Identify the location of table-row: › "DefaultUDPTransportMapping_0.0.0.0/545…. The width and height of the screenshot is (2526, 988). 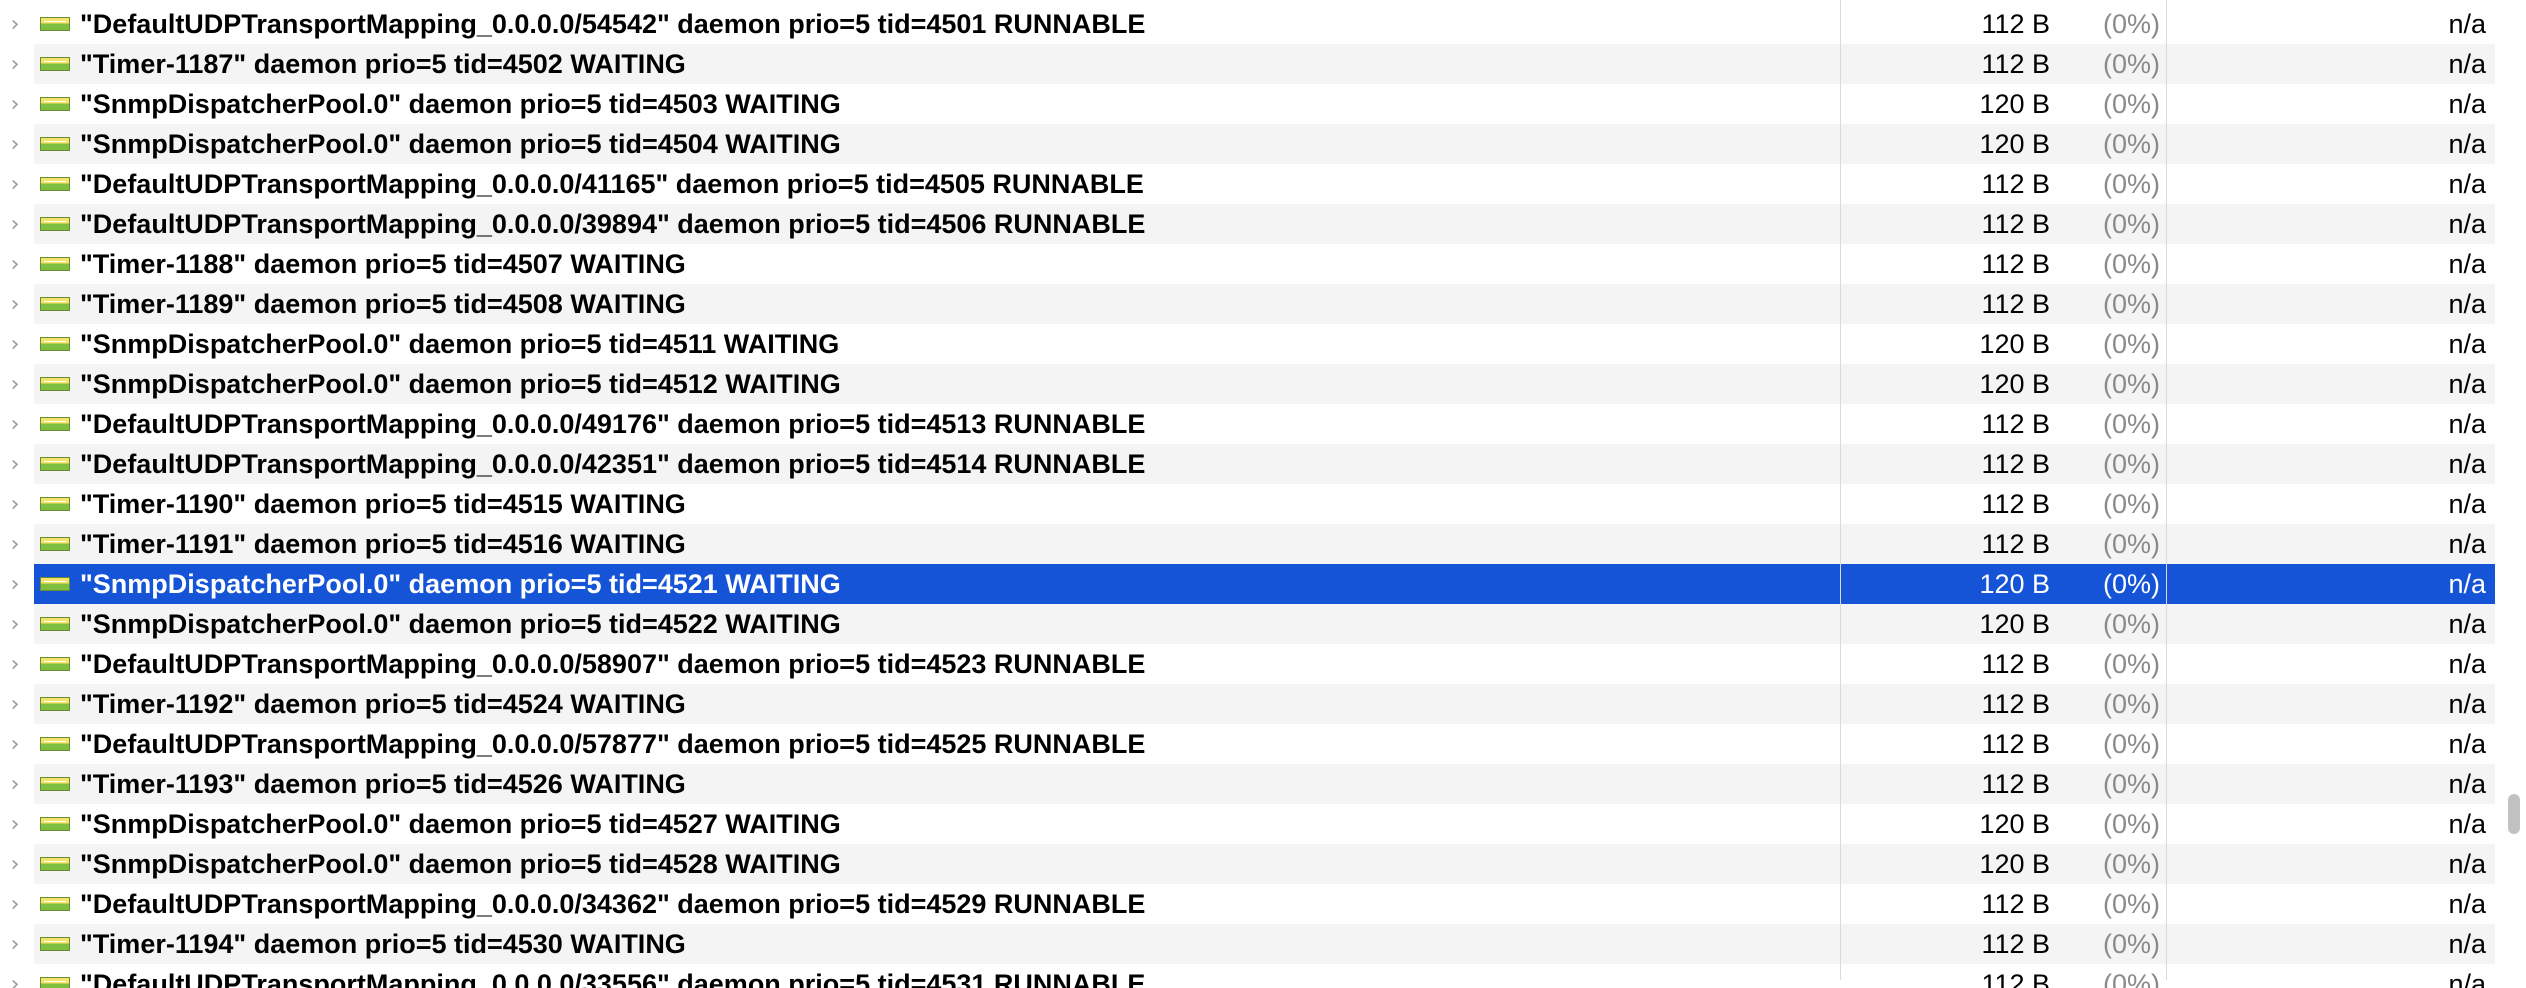
(1247, 24).